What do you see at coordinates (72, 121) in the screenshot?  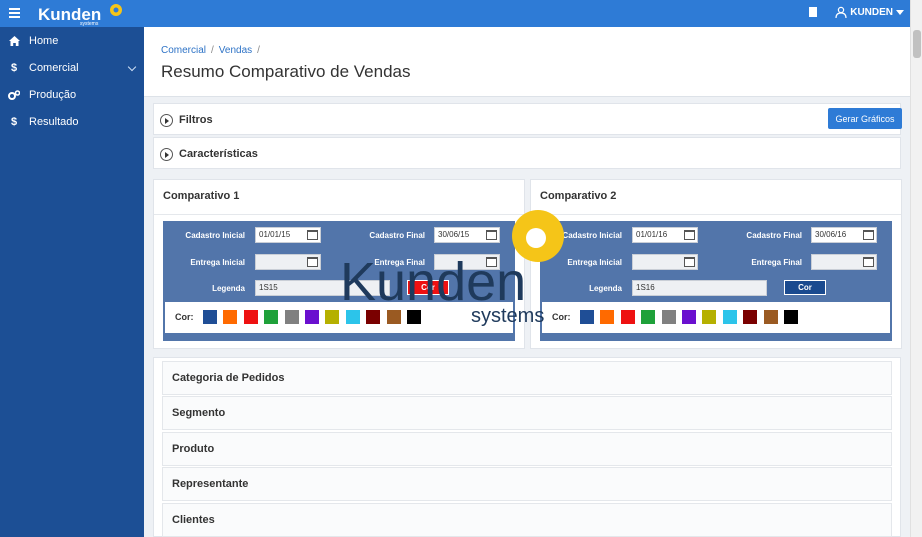 I see `sidebar-item-resultado: $ Resultado` at bounding box center [72, 121].